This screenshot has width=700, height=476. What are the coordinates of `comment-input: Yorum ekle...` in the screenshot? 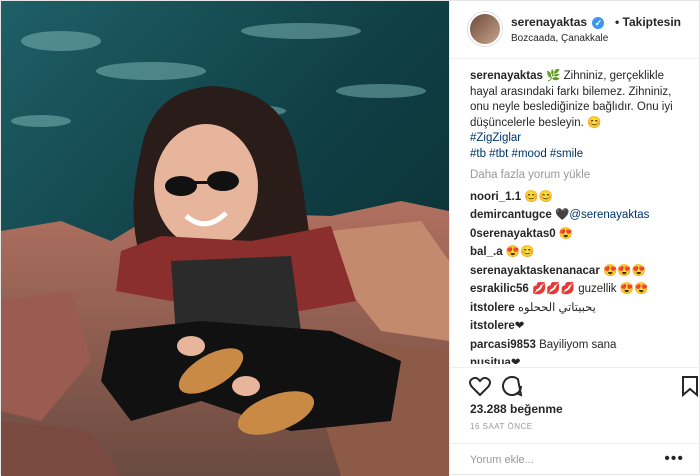 It's located at (502, 460).